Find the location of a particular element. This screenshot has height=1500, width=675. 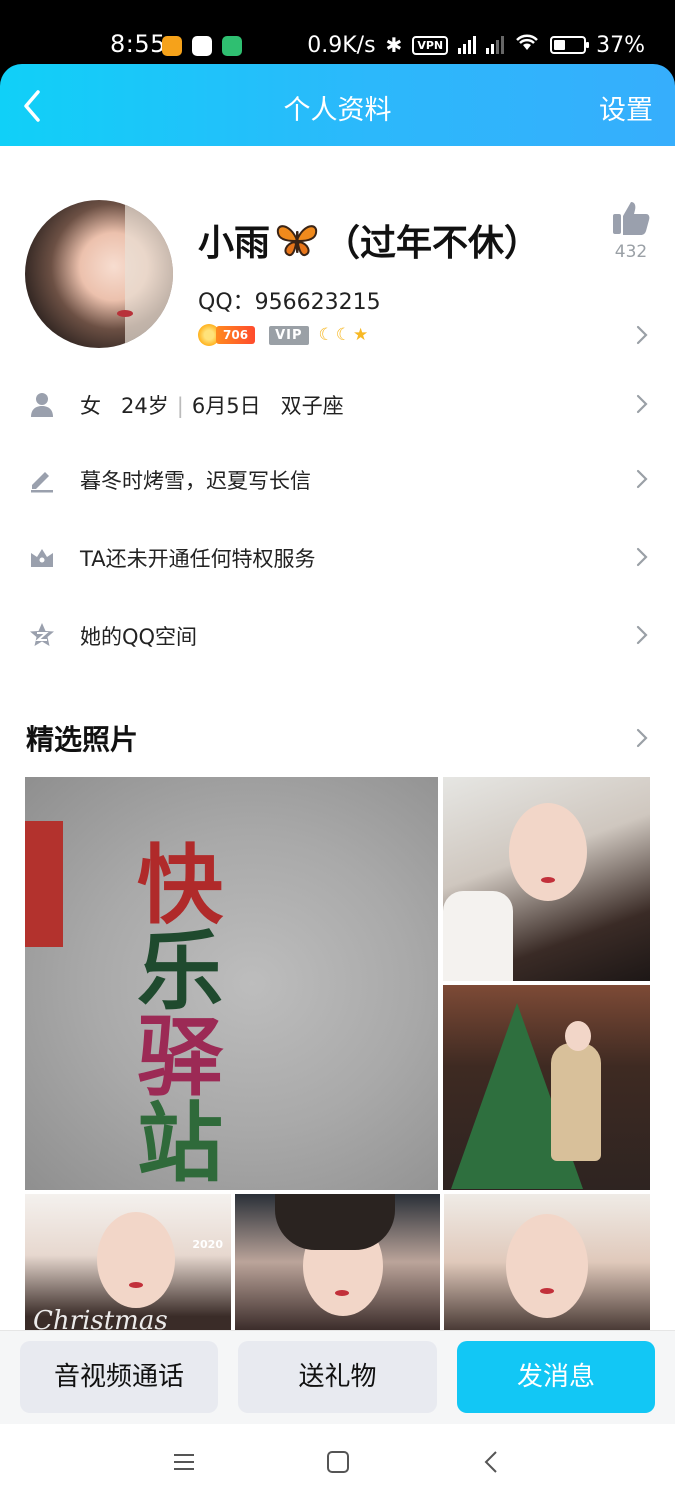

profile-name: 小雨 （过年不休） is located at coordinates (369, 240).